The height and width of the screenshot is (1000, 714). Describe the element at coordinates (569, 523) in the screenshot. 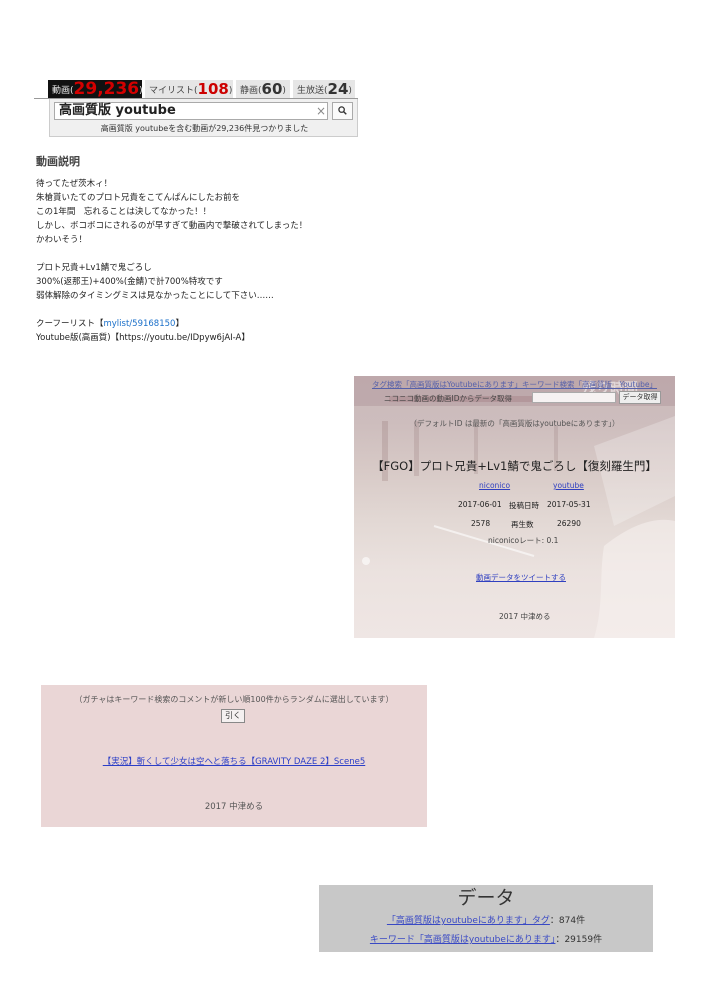

I see `views-youtube: 26290` at that location.